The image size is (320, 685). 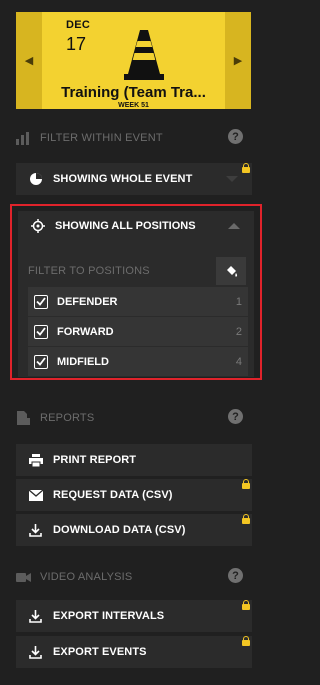 I want to click on request-data-csv-button: REQUEST DATA (CSV), so click(x=134, y=495).